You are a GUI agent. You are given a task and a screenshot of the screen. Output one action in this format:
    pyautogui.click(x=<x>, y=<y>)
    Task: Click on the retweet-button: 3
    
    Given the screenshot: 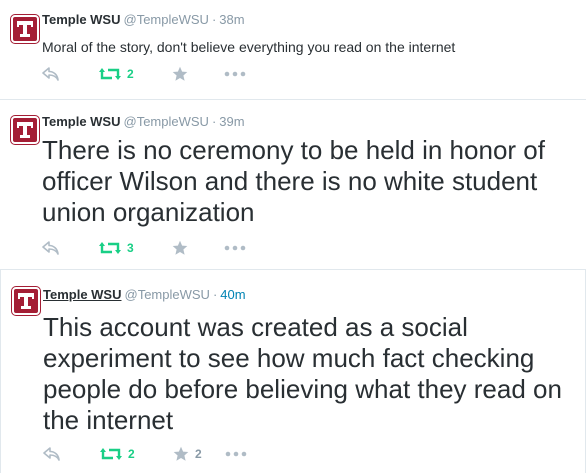 What is the action you would take?
    pyautogui.click(x=116, y=248)
    